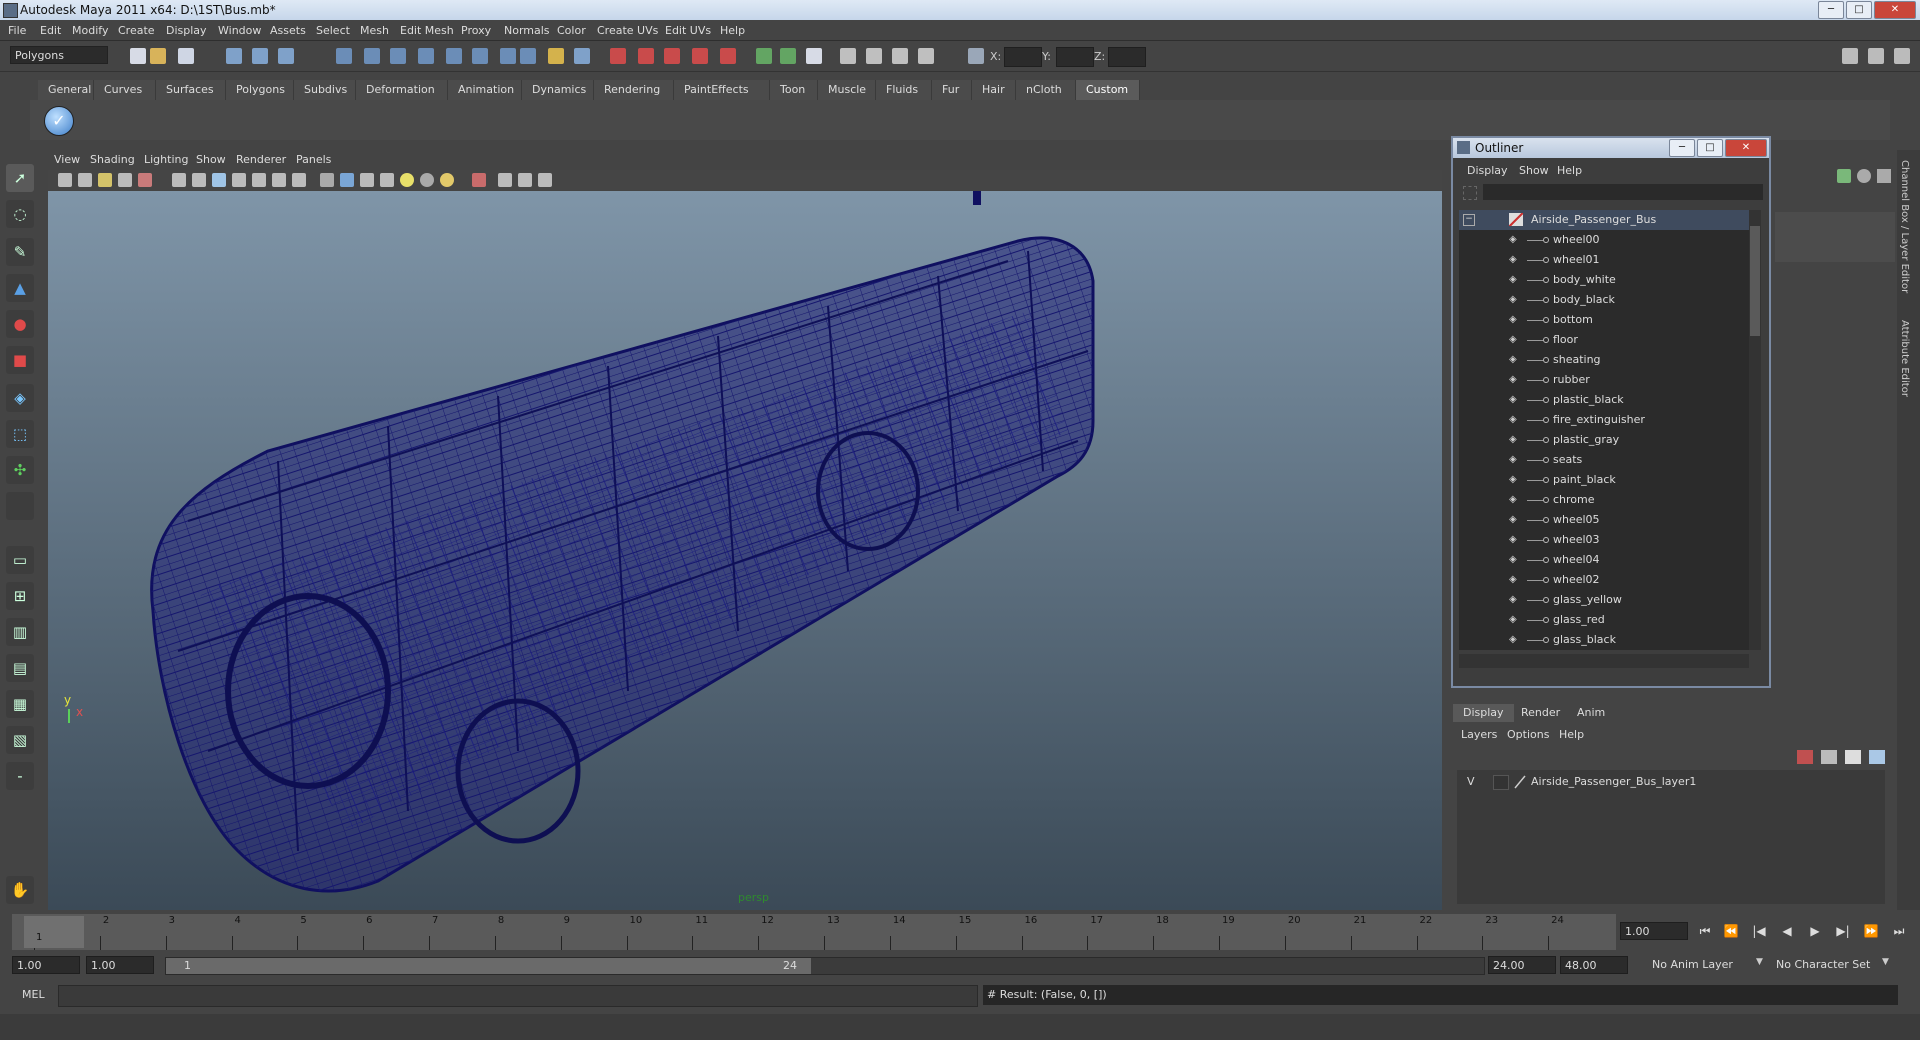 Image resolution: width=1920 pixels, height=1040 pixels. What do you see at coordinates (518, 996) in the screenshot?
I see `command-input` at bounding box center [518, 996].